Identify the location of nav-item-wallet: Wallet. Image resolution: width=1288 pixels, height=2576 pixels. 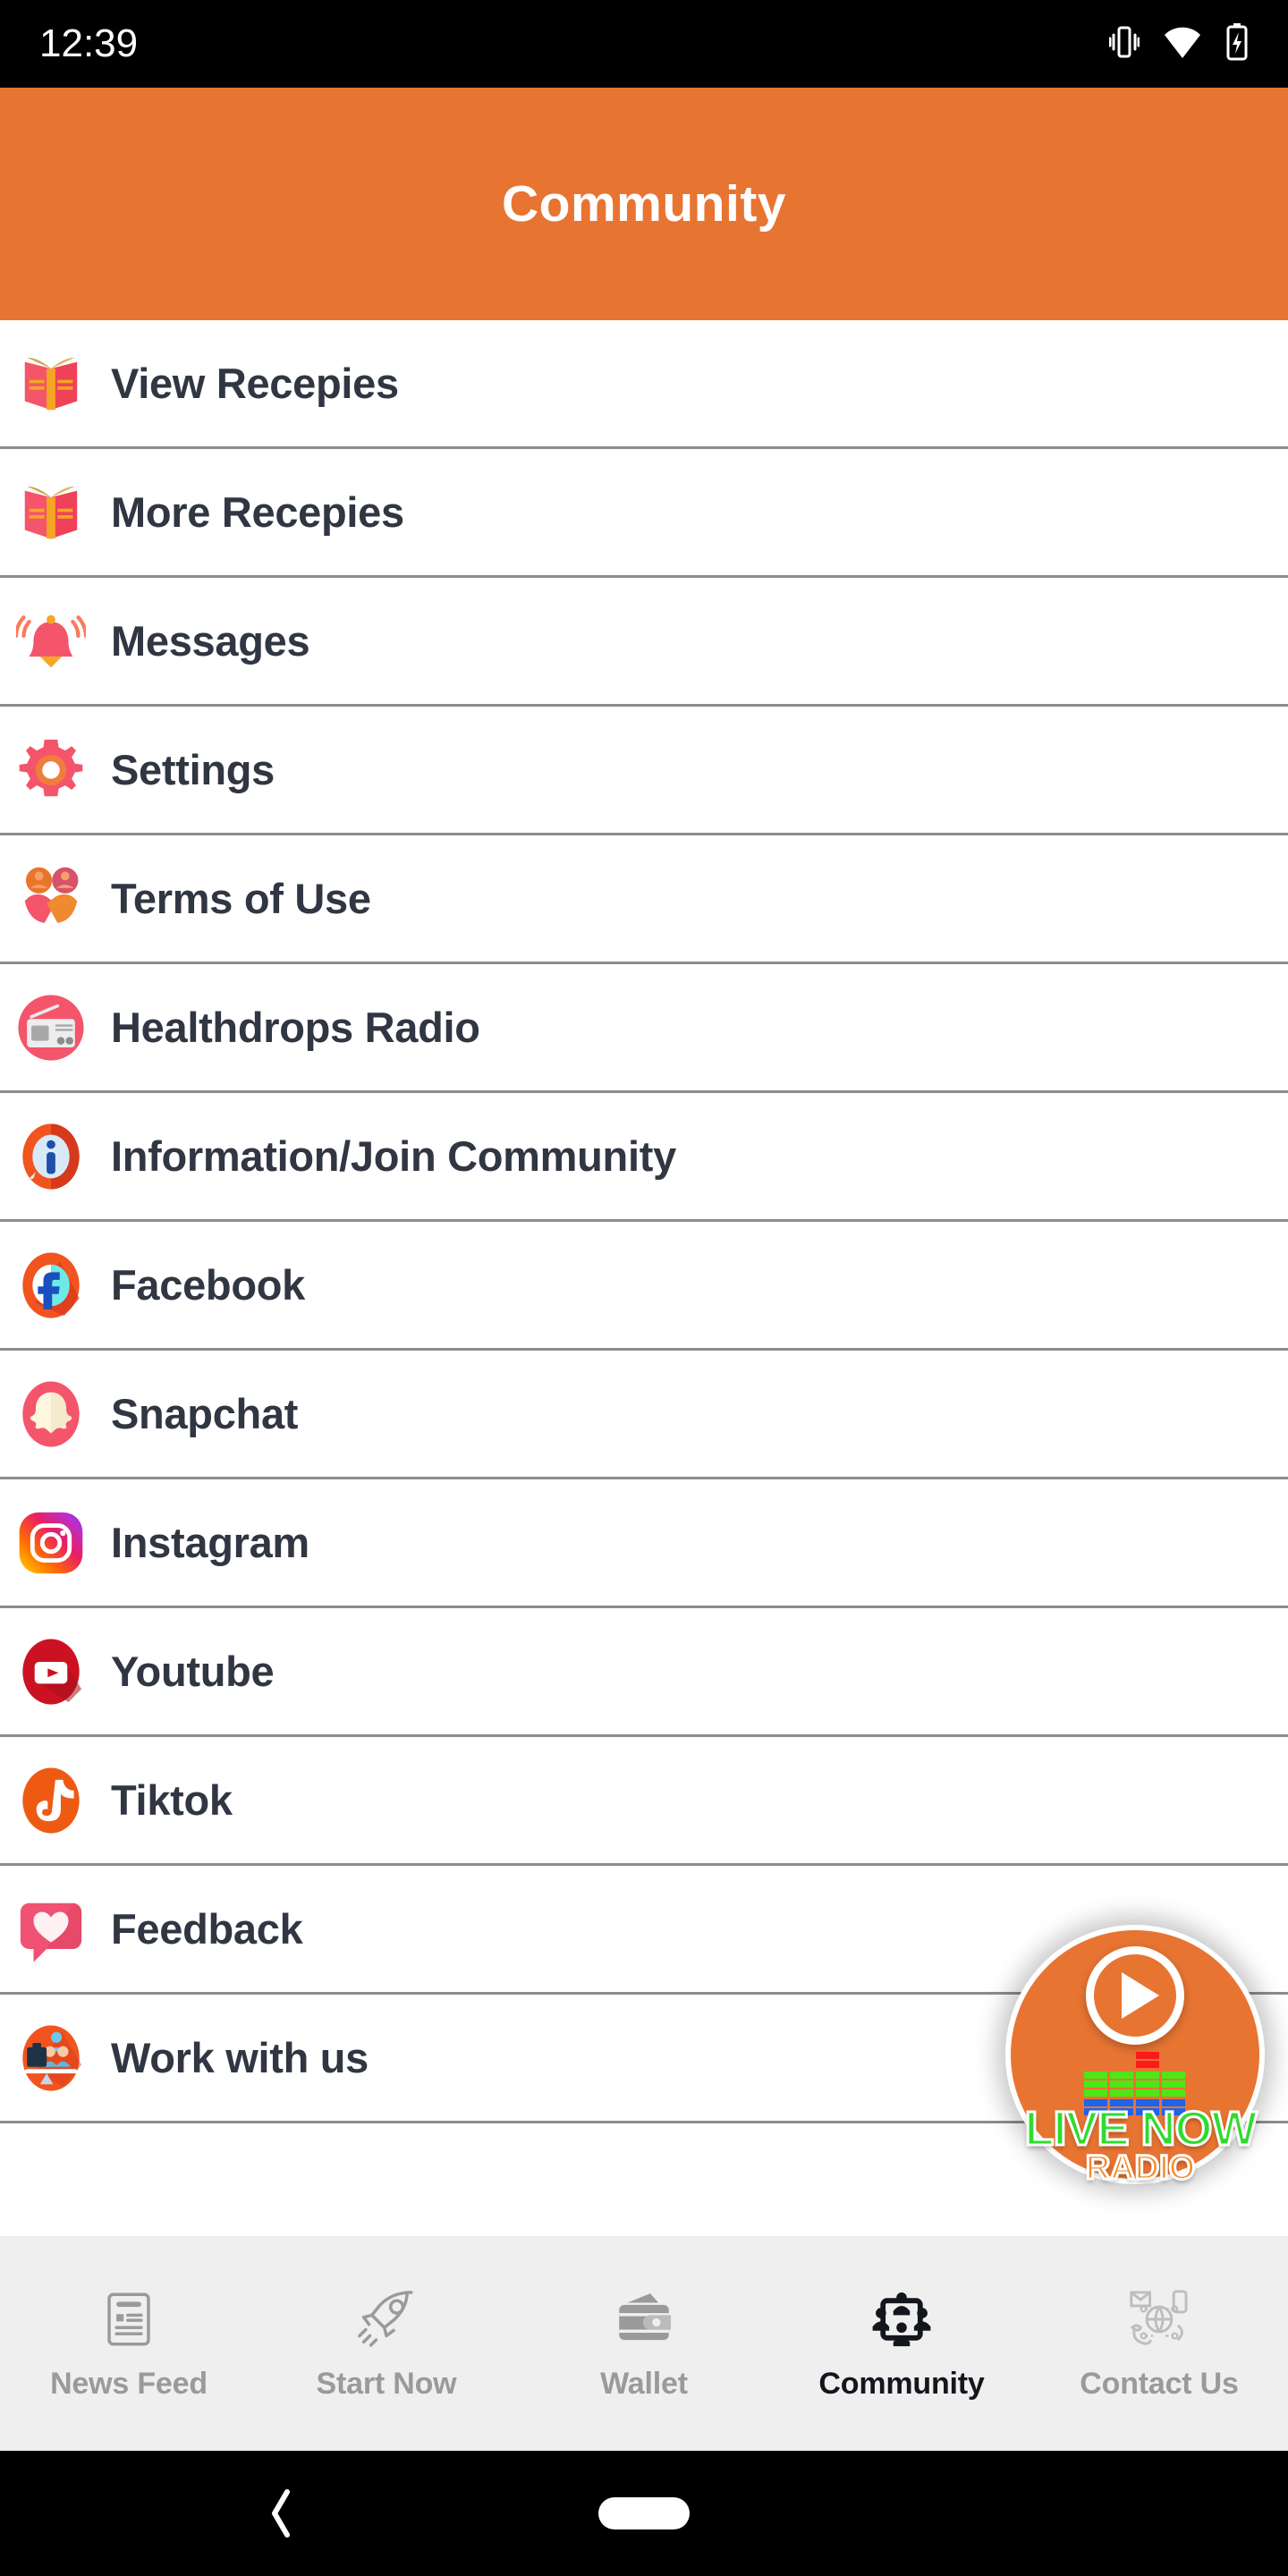
(644, 2343).